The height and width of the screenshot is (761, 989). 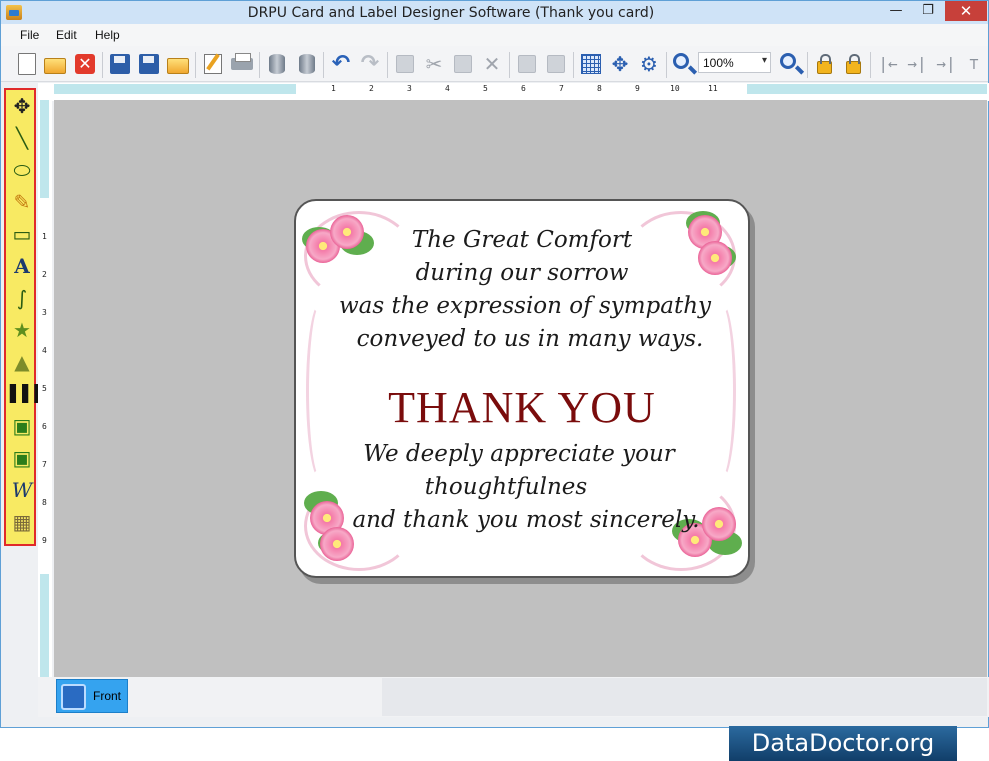 I want to click on bring-forward-button, so click(x=527, y=64).